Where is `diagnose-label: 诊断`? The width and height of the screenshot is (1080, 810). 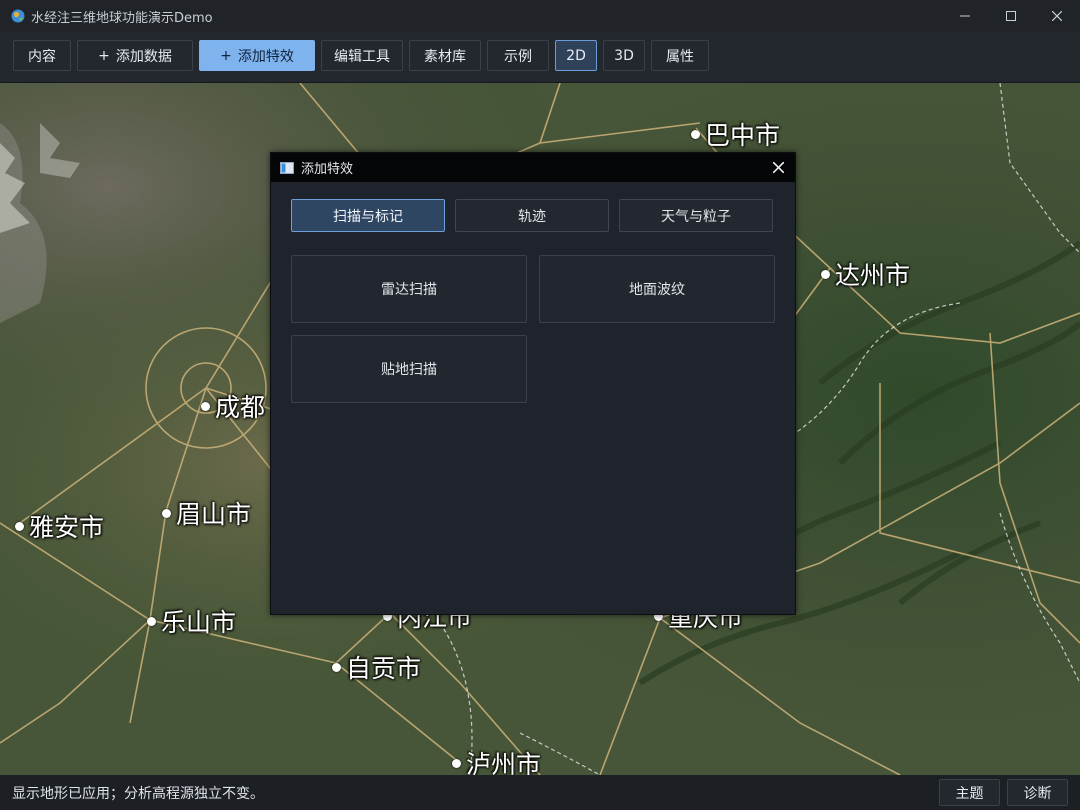
diagnose-label: 诊断 is located at coordinates (1037, 793).